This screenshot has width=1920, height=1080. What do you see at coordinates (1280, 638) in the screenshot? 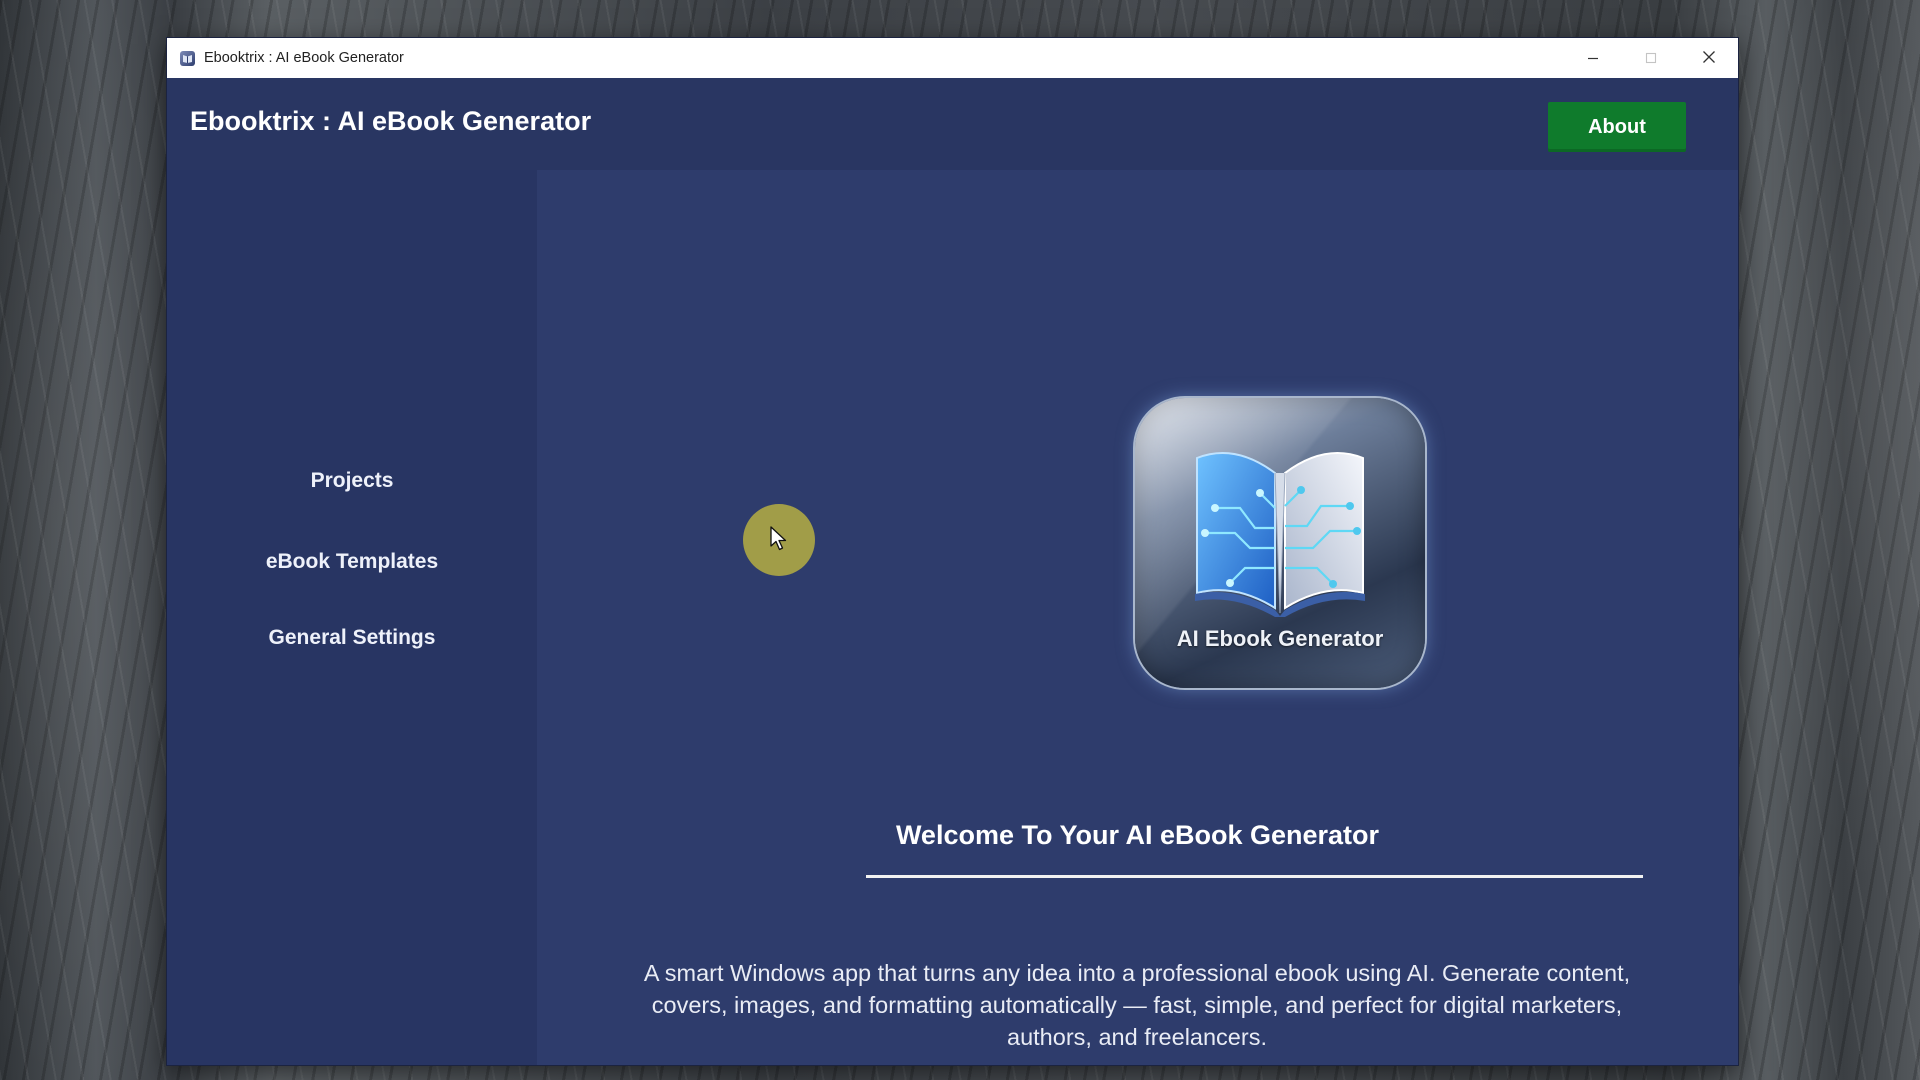
I see `logo-caption: AI Ebook Generator` at bounding box center [1280, 638].